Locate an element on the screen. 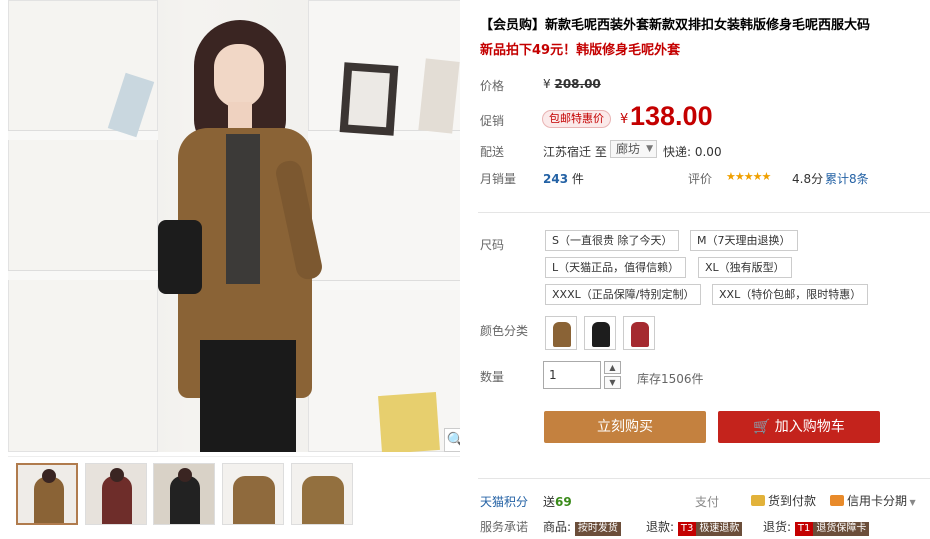  pay-credit-installment: 信用卡分期 ▼ is located at coordinates (873, 500).